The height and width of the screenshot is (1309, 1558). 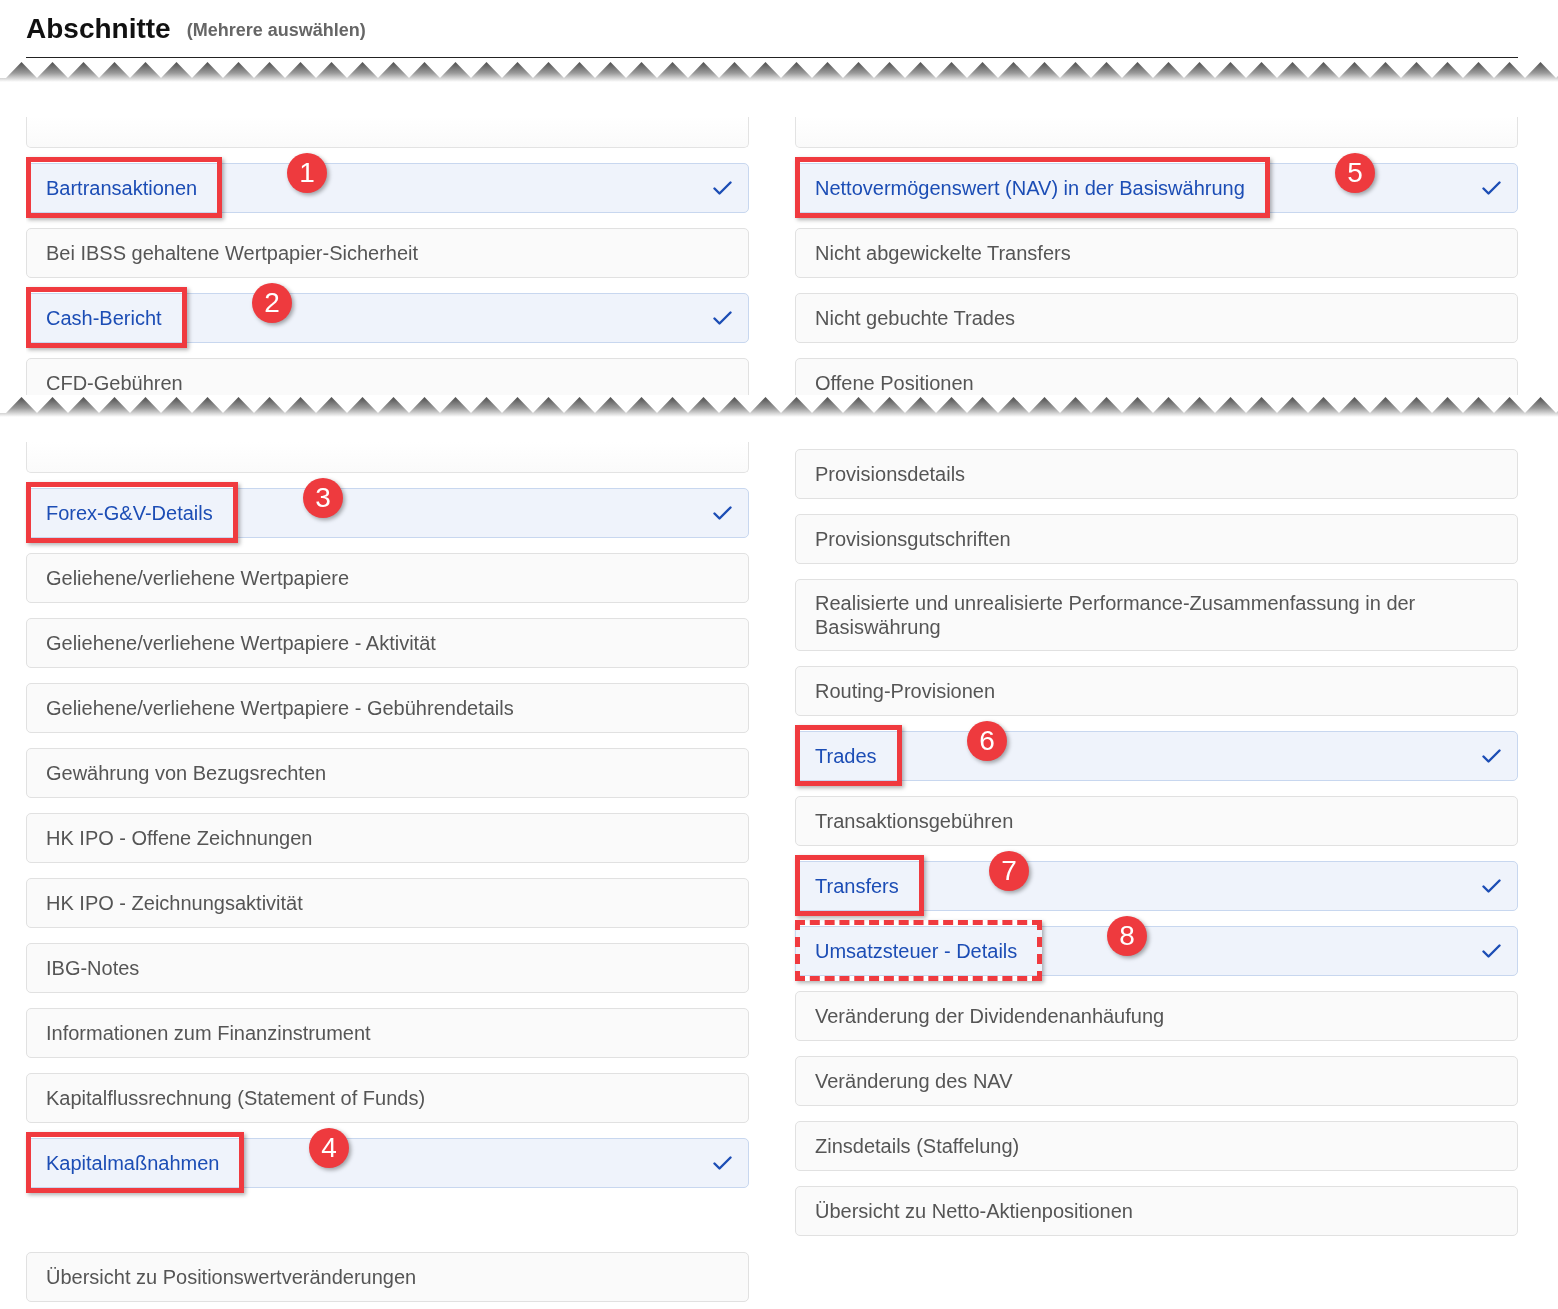 What do you see at coordinates (98, 28) in the screenshot?
I see `section-title: Abschnitte` at bounding box center [98, 28].